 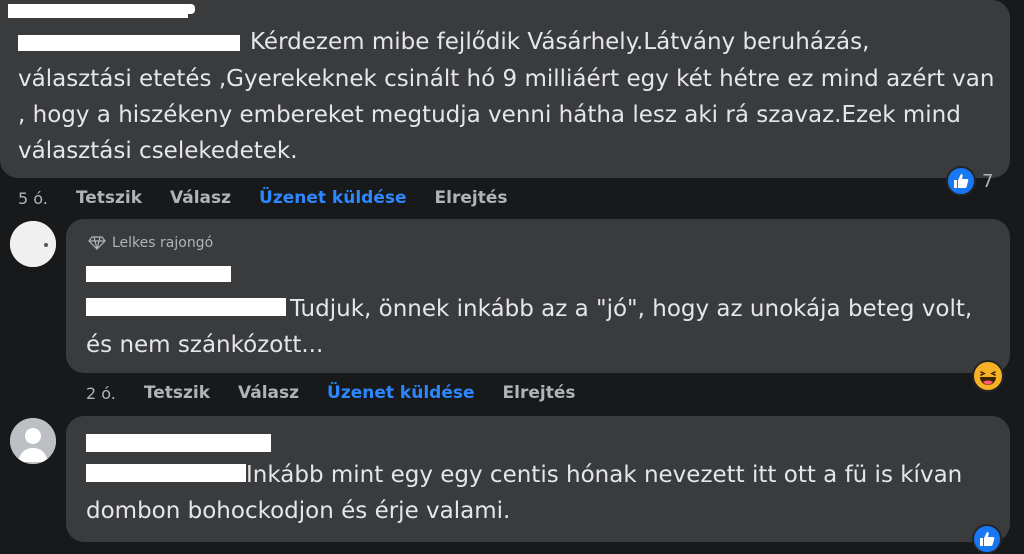 I want to click on comment-text-line: dombon bohockodjon és érje valami., so click(x=298, y=511).